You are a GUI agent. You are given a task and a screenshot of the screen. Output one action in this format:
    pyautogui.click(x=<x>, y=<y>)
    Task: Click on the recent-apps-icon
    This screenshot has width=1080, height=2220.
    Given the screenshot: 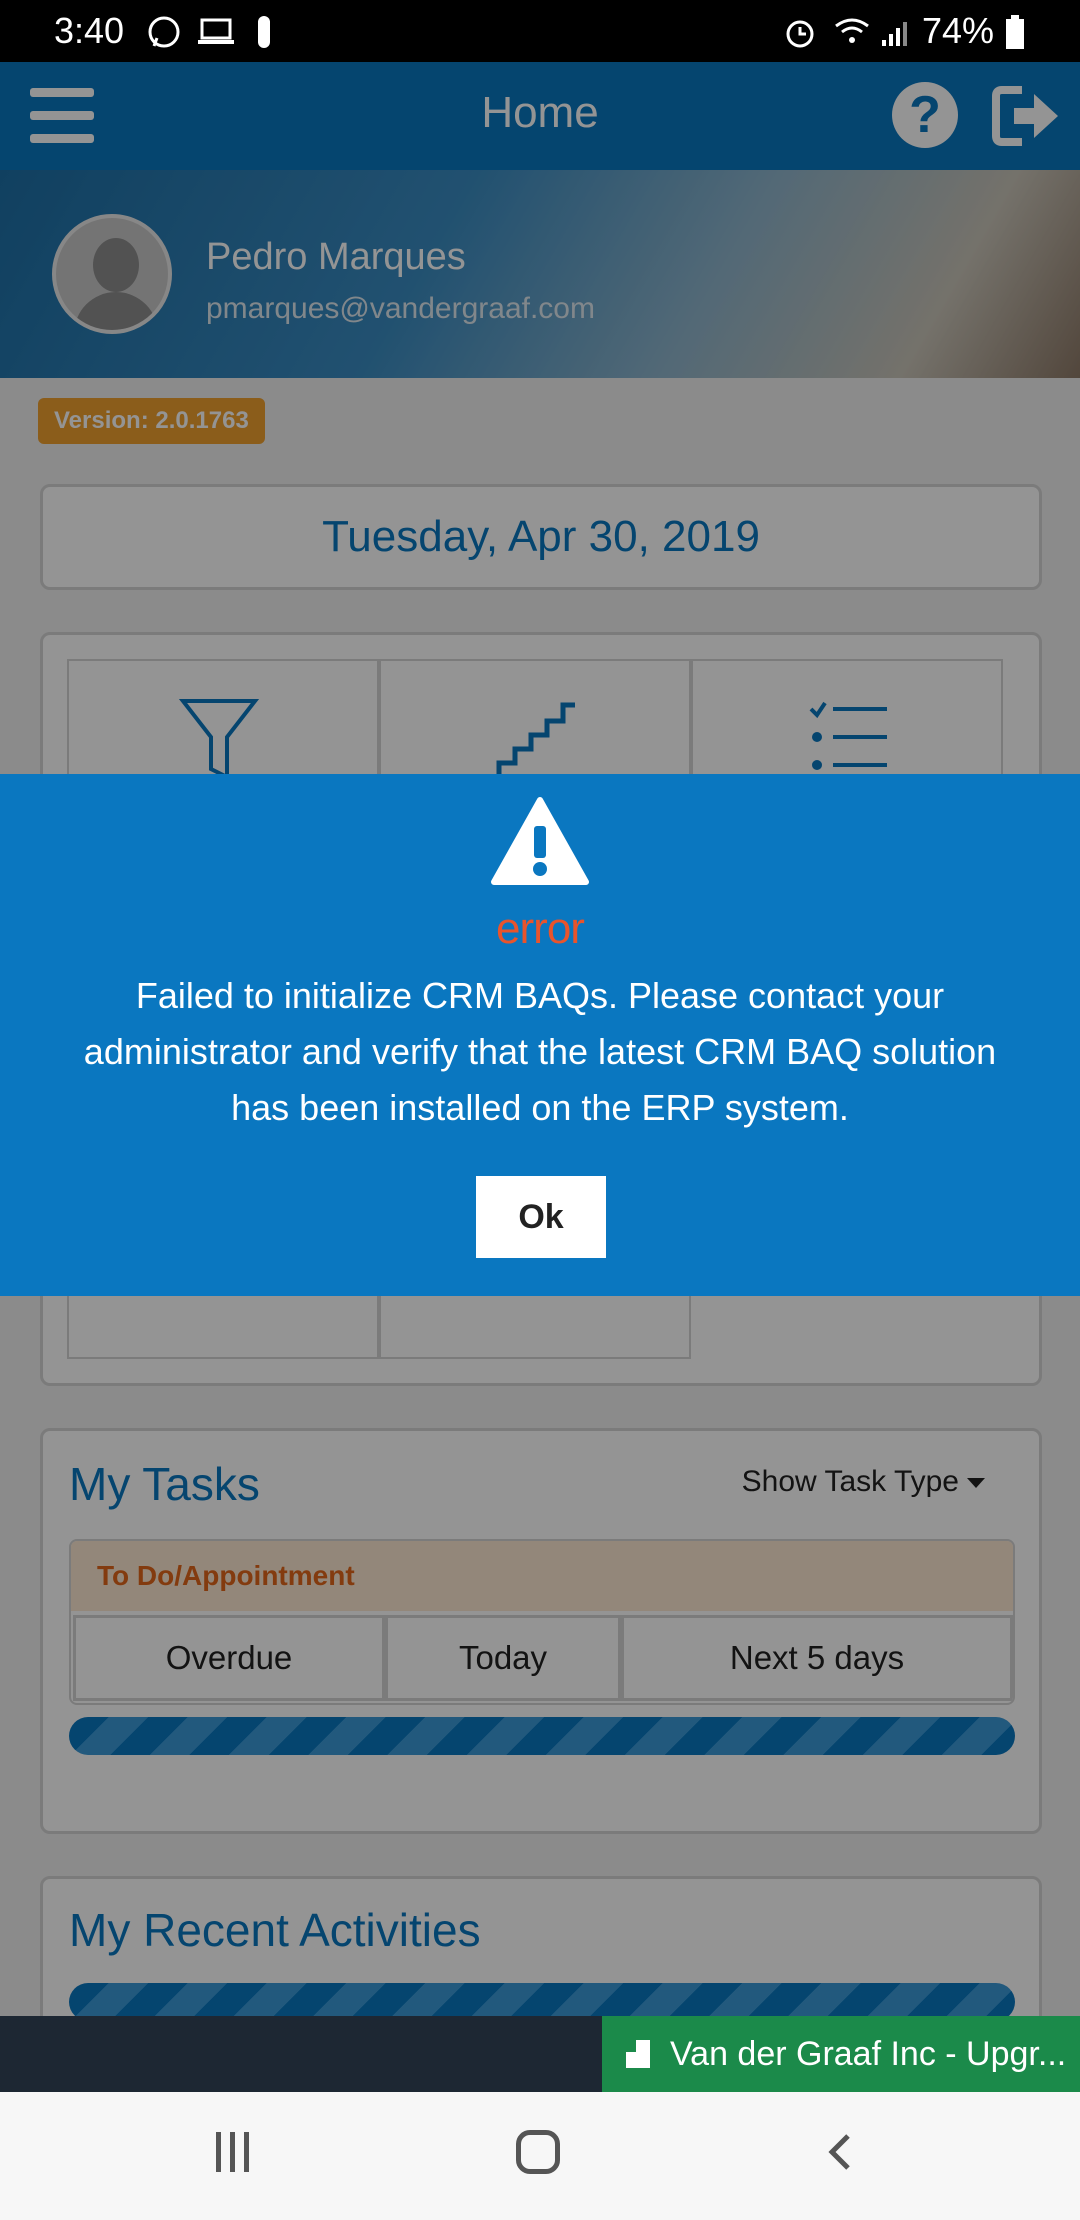 What is the action you would take?
    pyautogui.click(x=234, y=2152)
    